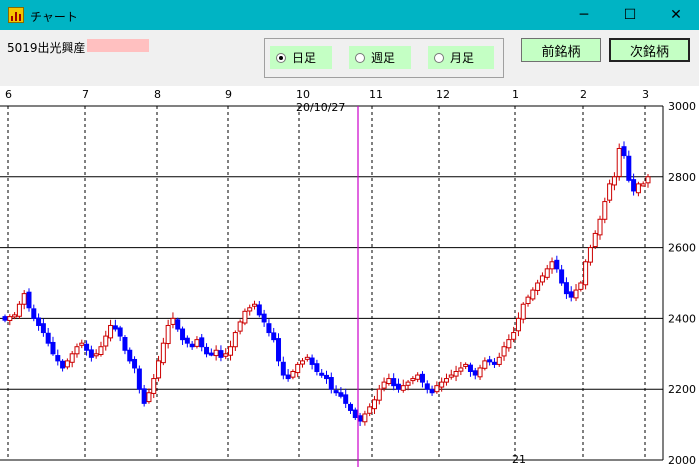 Image resolution: width=699 pixels, height=471 pixels. I want to click on y-tick-label: 2000, so click(682, 460).